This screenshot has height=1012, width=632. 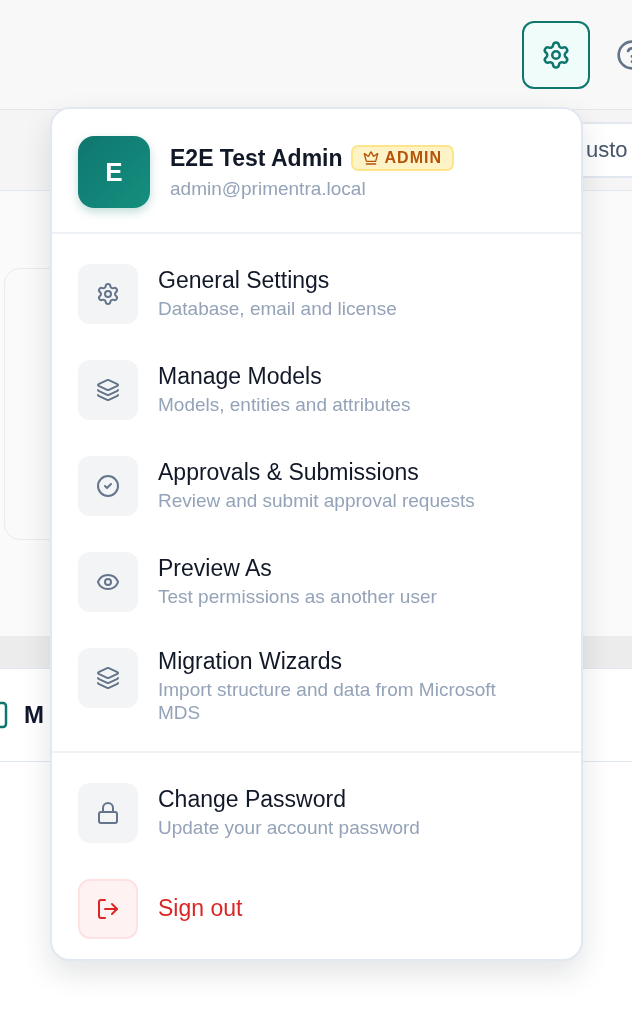 What do you see at coordinates (316, 390) in the screenshot?
I see `menu-item: Manage Models Models, entities and attributes` at bounding box center [316, 390].